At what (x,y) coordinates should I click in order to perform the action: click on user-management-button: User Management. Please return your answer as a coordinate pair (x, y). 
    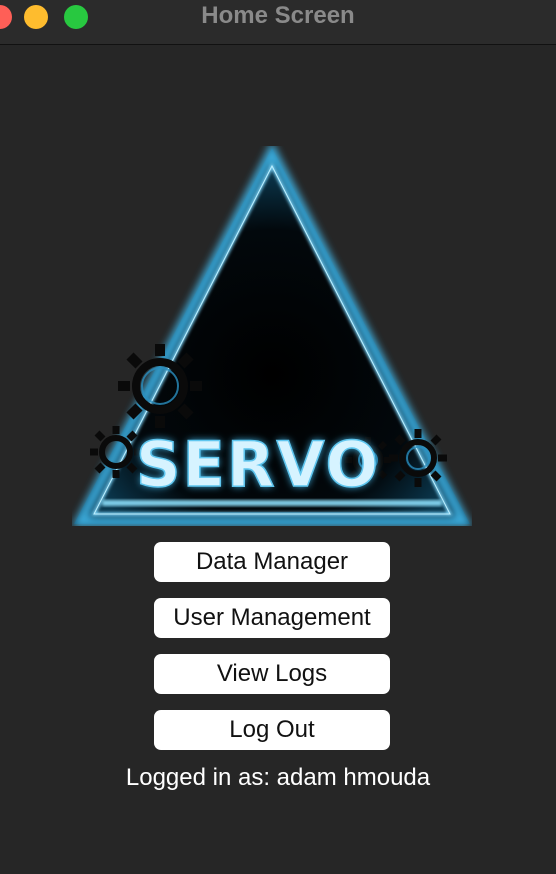
    Looking at the image, I should click on (272, 618).